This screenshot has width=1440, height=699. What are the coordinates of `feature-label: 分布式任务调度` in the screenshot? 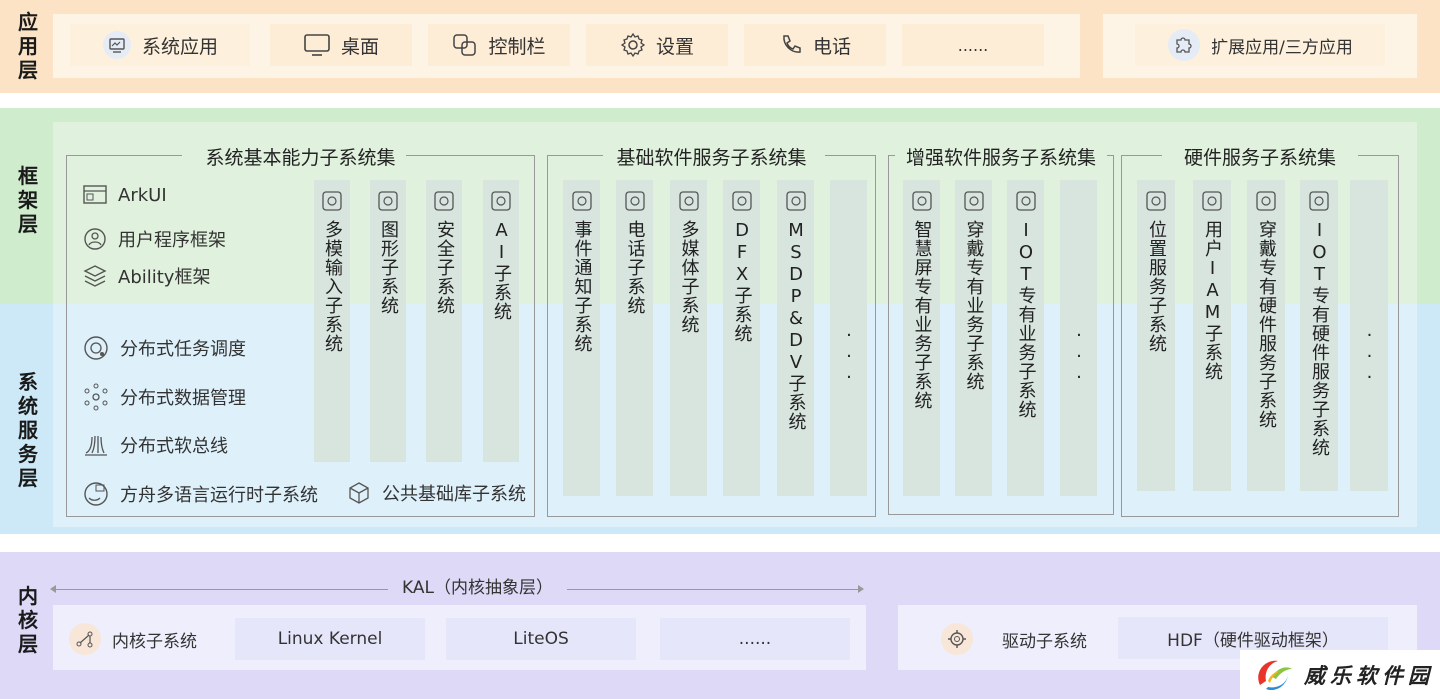 It's located at (183, 349).